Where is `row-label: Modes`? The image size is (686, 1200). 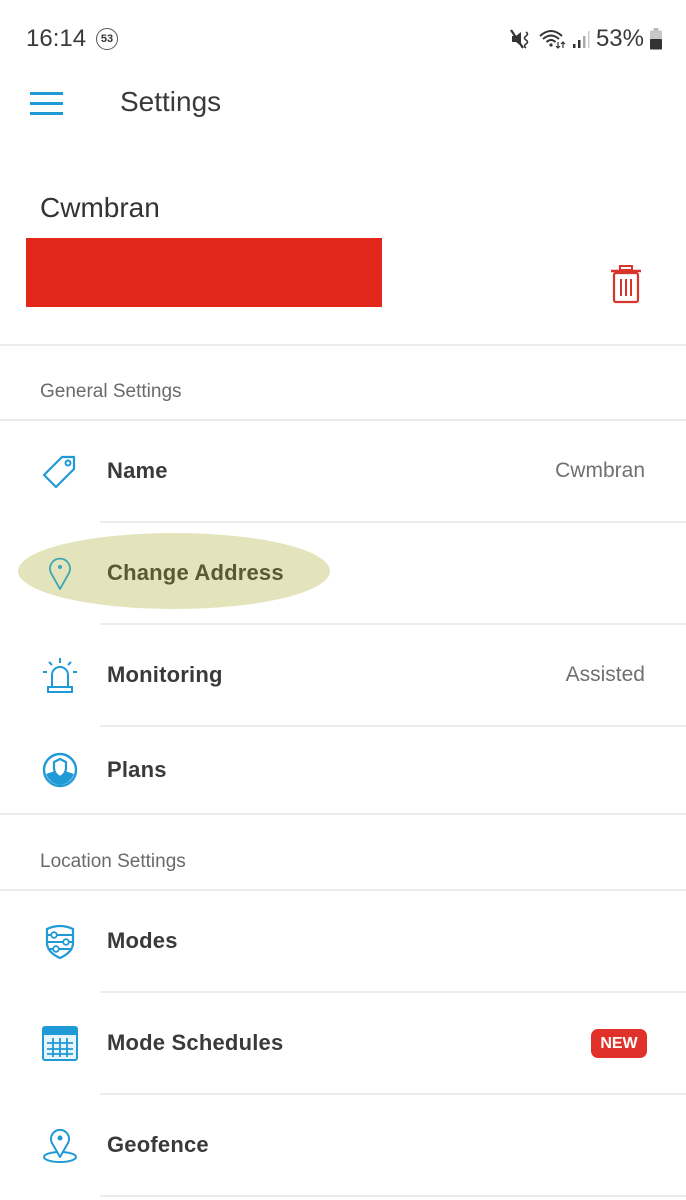 row-label: Modes is located at coordinates (142, 940).